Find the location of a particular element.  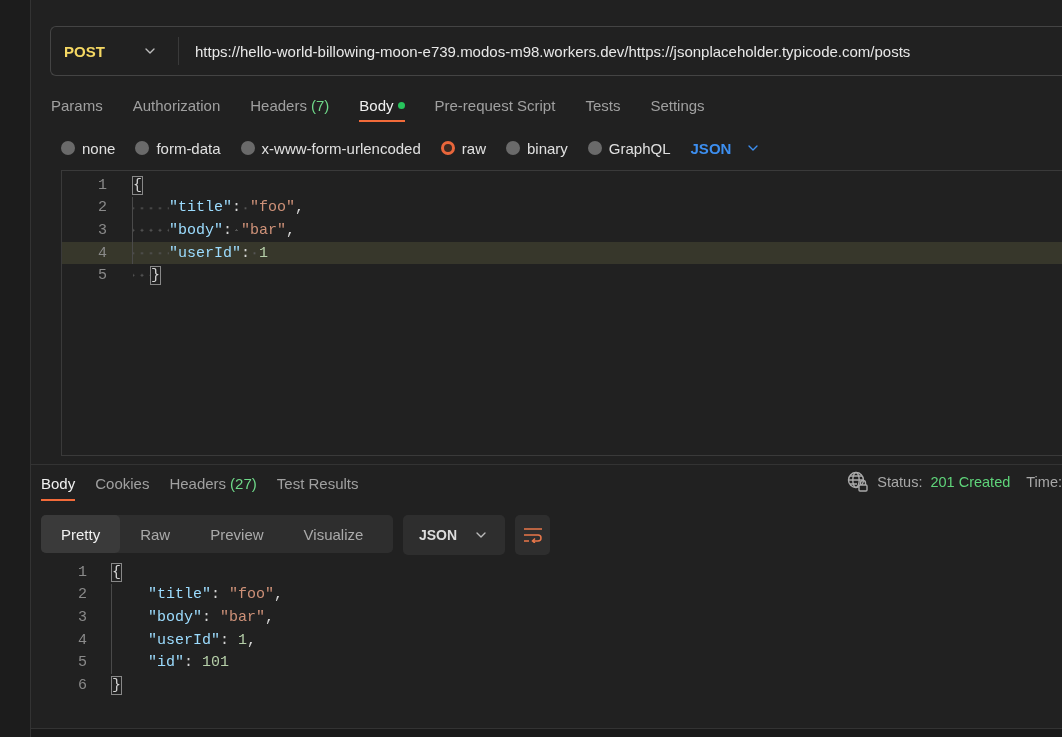

request-tab: Authorization is located at coordinates (176, 108).